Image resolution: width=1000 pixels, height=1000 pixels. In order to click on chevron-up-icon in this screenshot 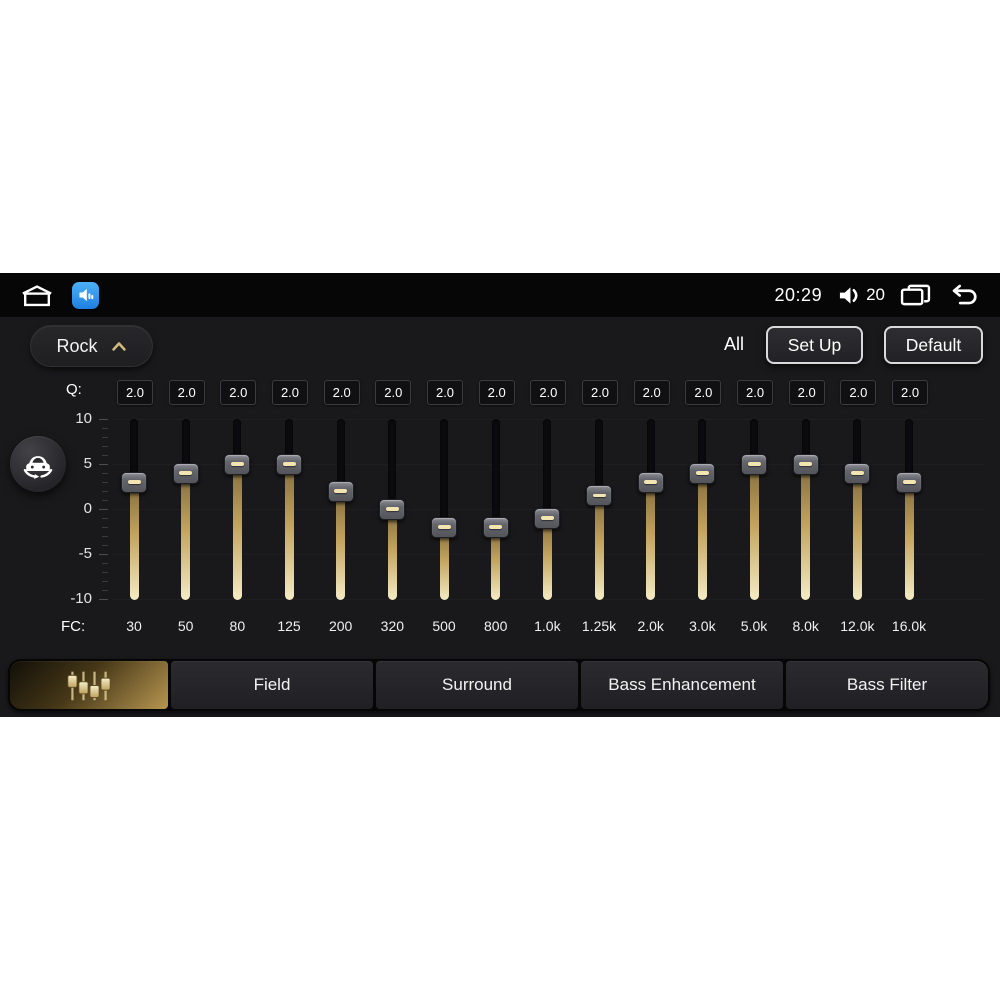, I will do `click(119, 346)`.